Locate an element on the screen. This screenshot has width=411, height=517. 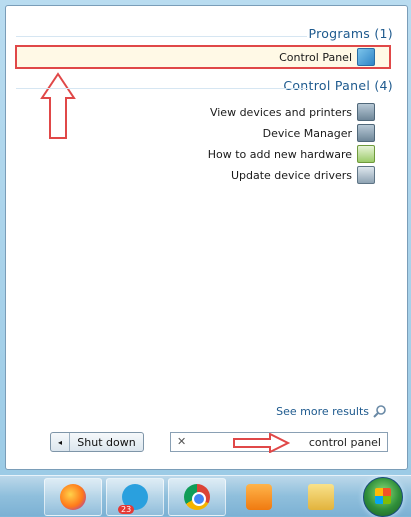
taskbar-chrome-button is located at coordinates (197, 497).